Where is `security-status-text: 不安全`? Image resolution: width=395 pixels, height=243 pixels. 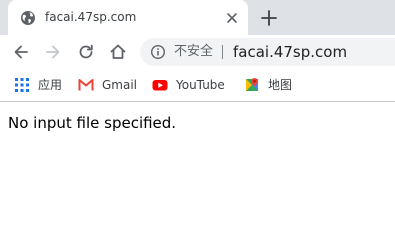
security-status-text: 不安全 is located at coordinates (193, 52).